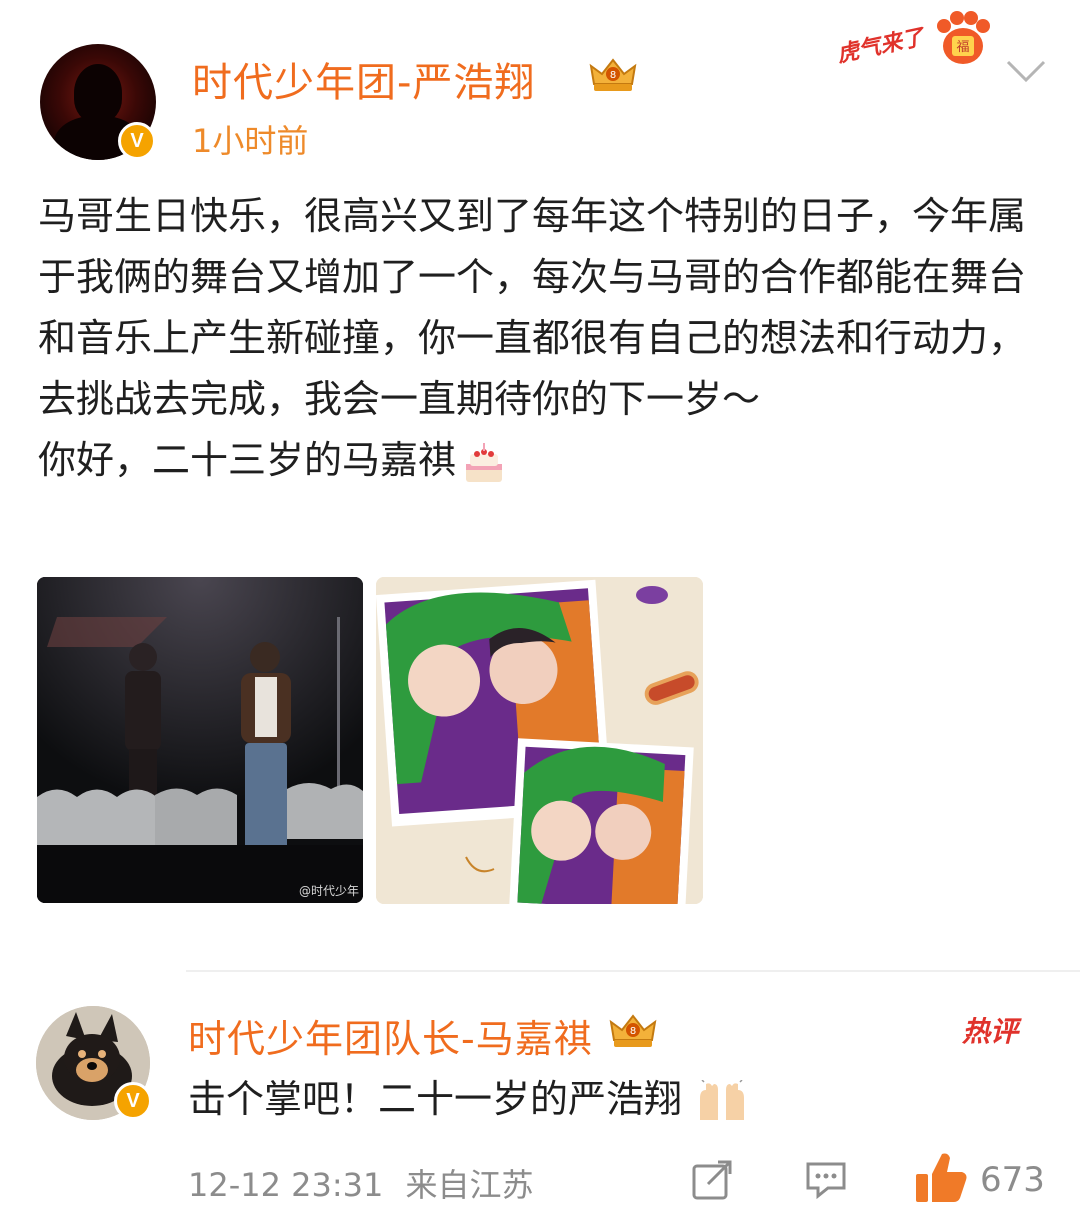  Describe the element at coordinates (880, 46) in the screenshot. I see `decoration-text: 虎气来了` at that location.